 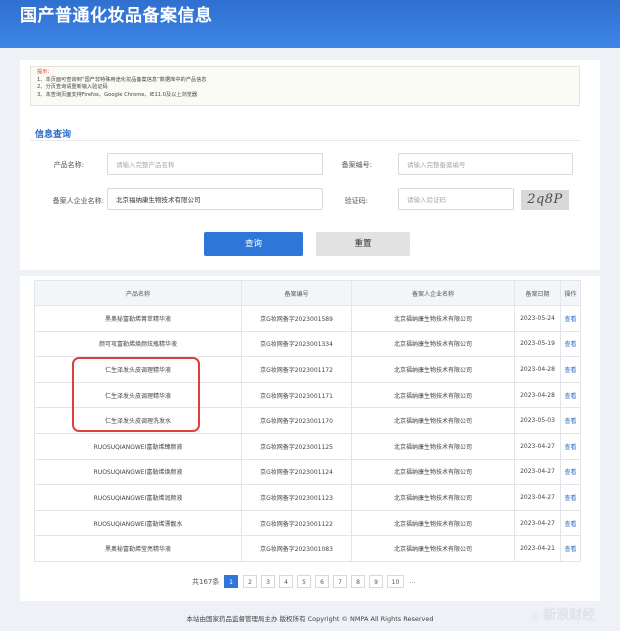 What do you see at coordinates (138, 446) in the screenshot?
I see `product-name-cell: RUOSUQIANGWEI富勒烯臻颜液` at bounding box center [138, 446].